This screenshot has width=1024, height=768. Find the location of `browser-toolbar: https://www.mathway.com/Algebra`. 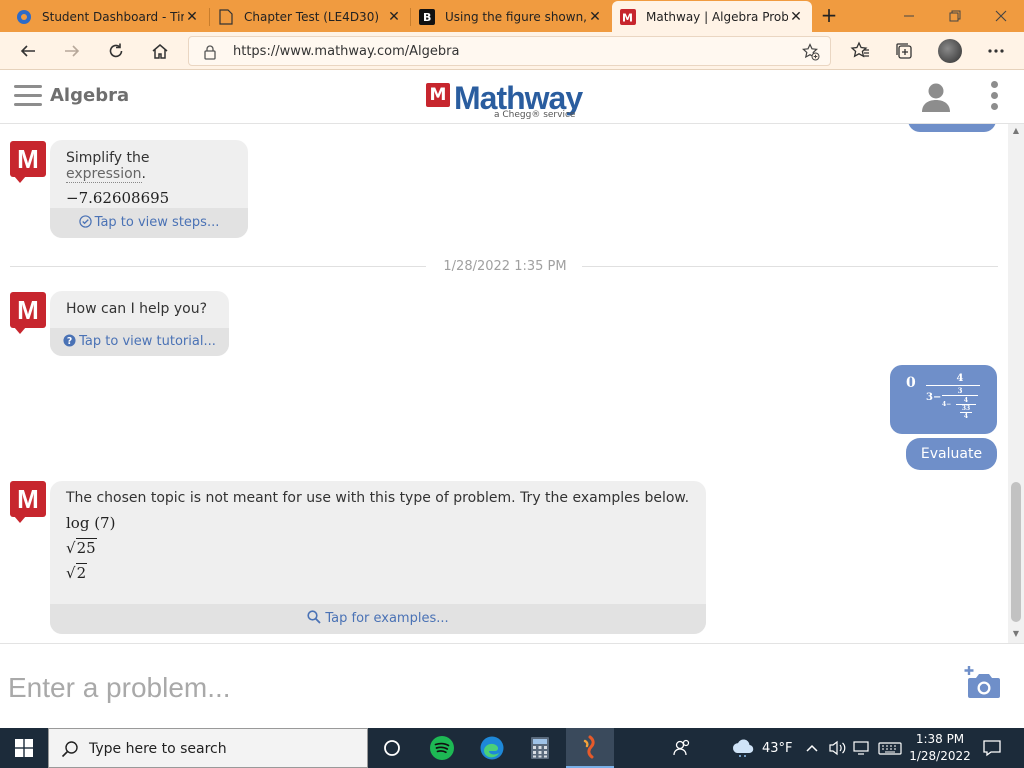

browser-toolbar: https://www.mathway.com/Algebra is located at coordinates (512, 51).